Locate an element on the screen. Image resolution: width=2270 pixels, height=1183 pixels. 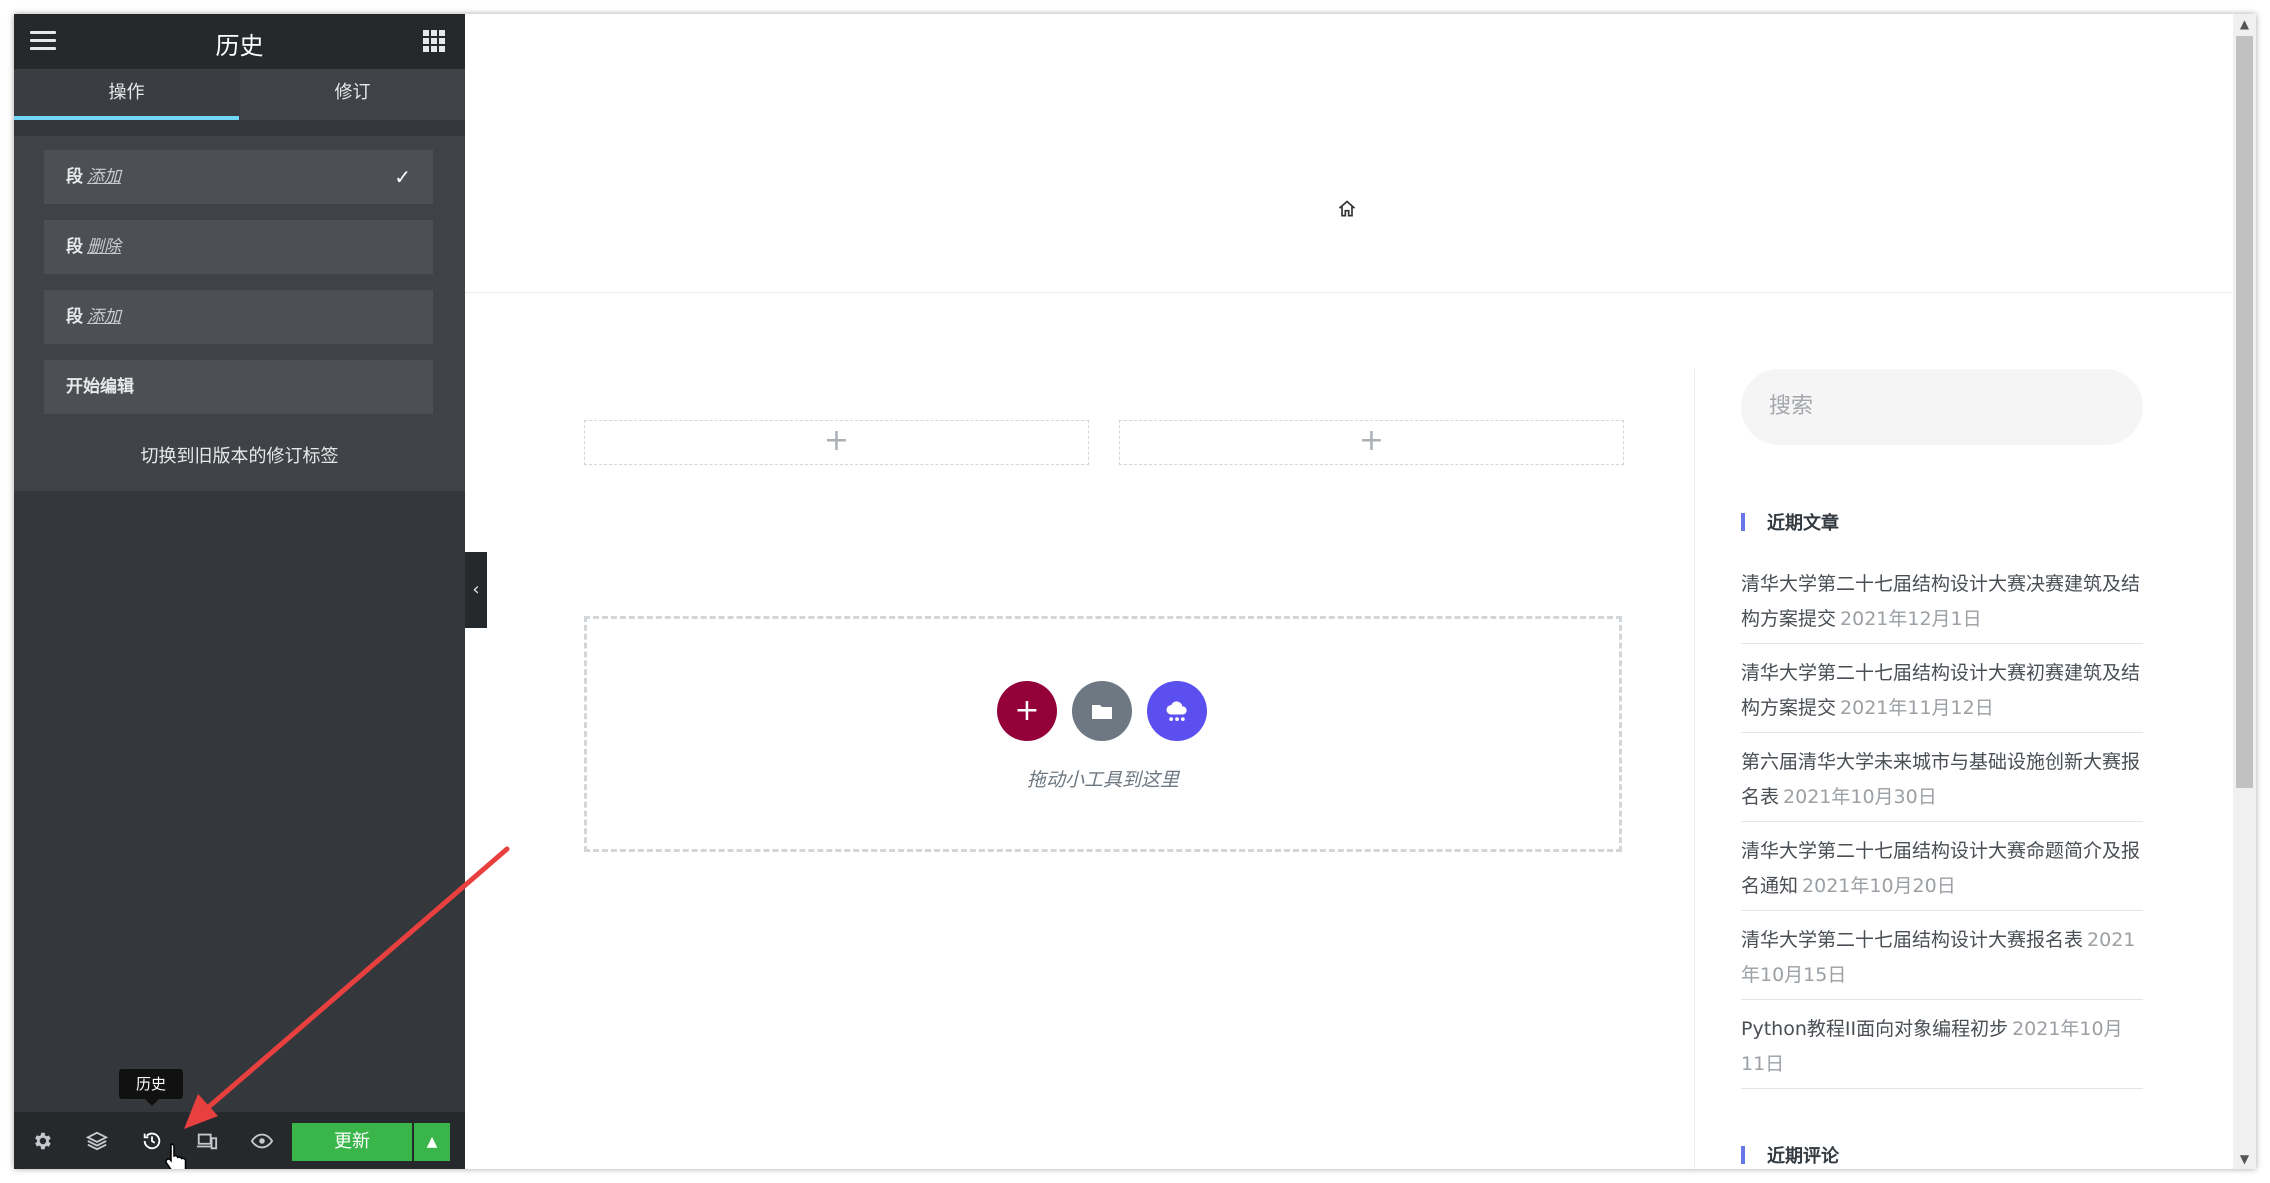
history-item: 段删除 is located at coordinates (238, 247).